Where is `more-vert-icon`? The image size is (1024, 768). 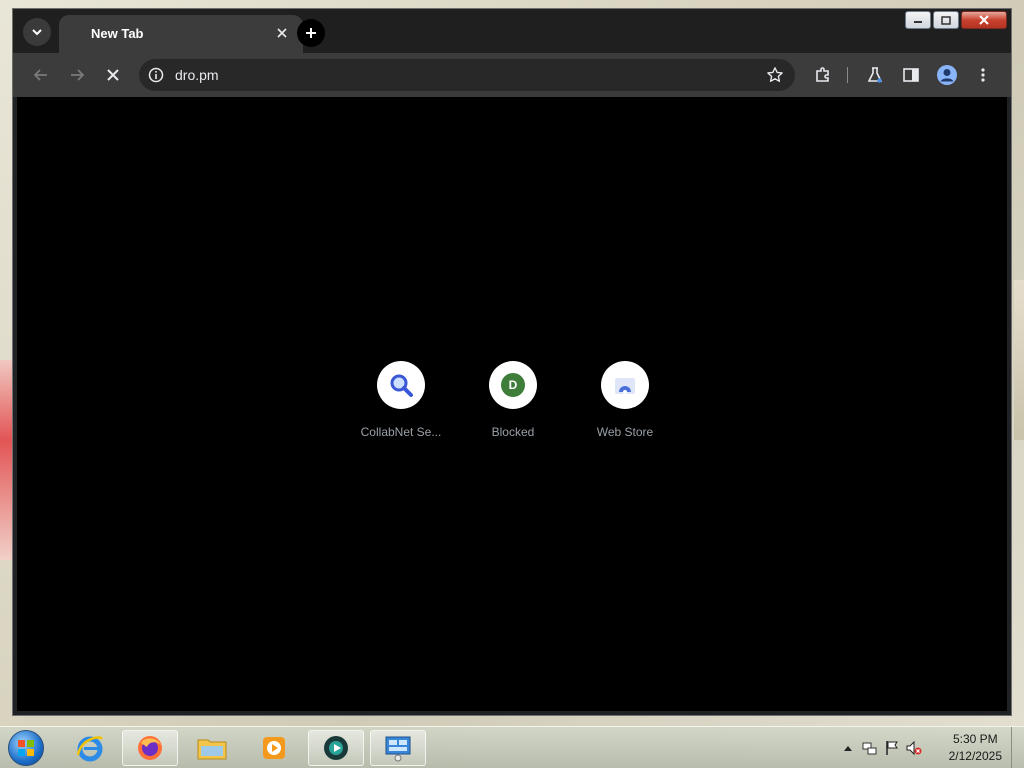 more-vert-icon is located at coordinates (983, 75).